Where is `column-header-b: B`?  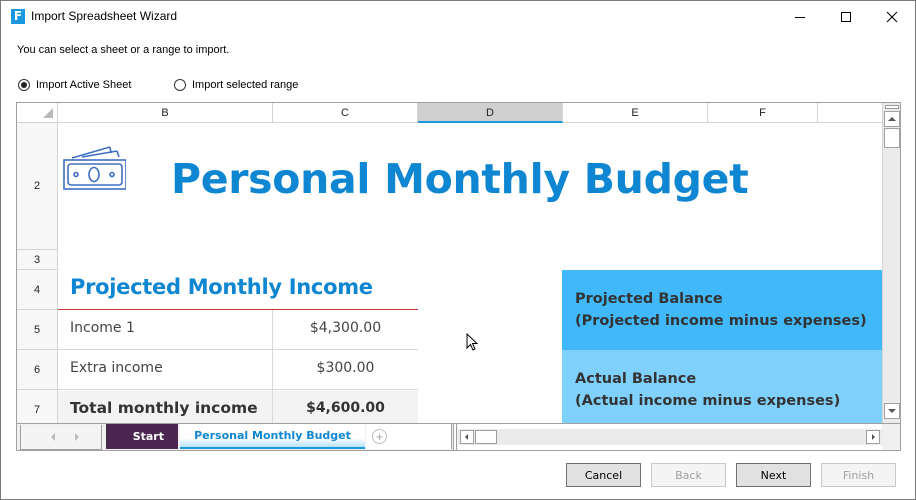 column-header-b: B is located at coordinates (165, 113).